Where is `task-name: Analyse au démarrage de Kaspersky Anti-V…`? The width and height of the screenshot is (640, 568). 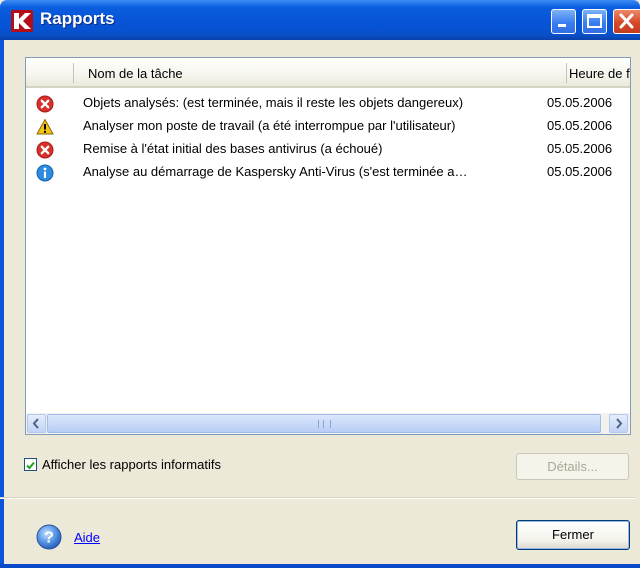
task-name: Analyse au démarrage de Kaspersky Anti-V… is located at coordinates (275, 171).